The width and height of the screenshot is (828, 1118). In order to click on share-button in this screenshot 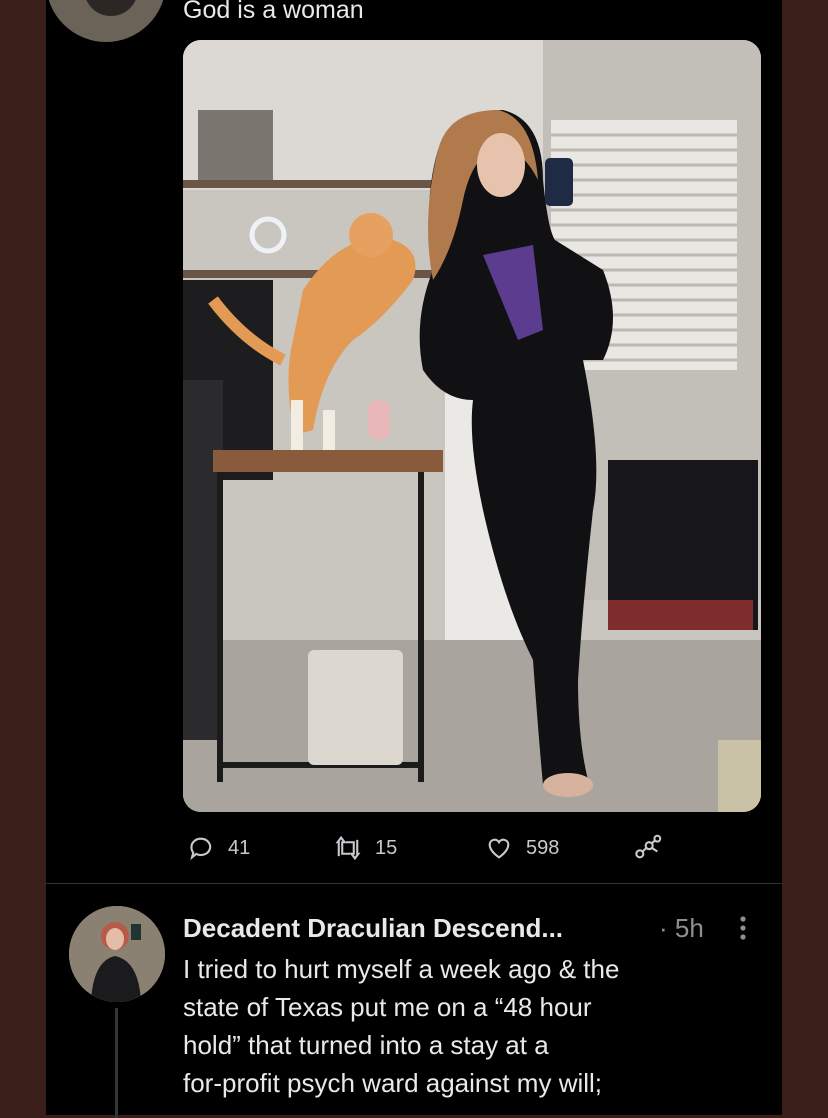, I will do `click(648, 848)`.